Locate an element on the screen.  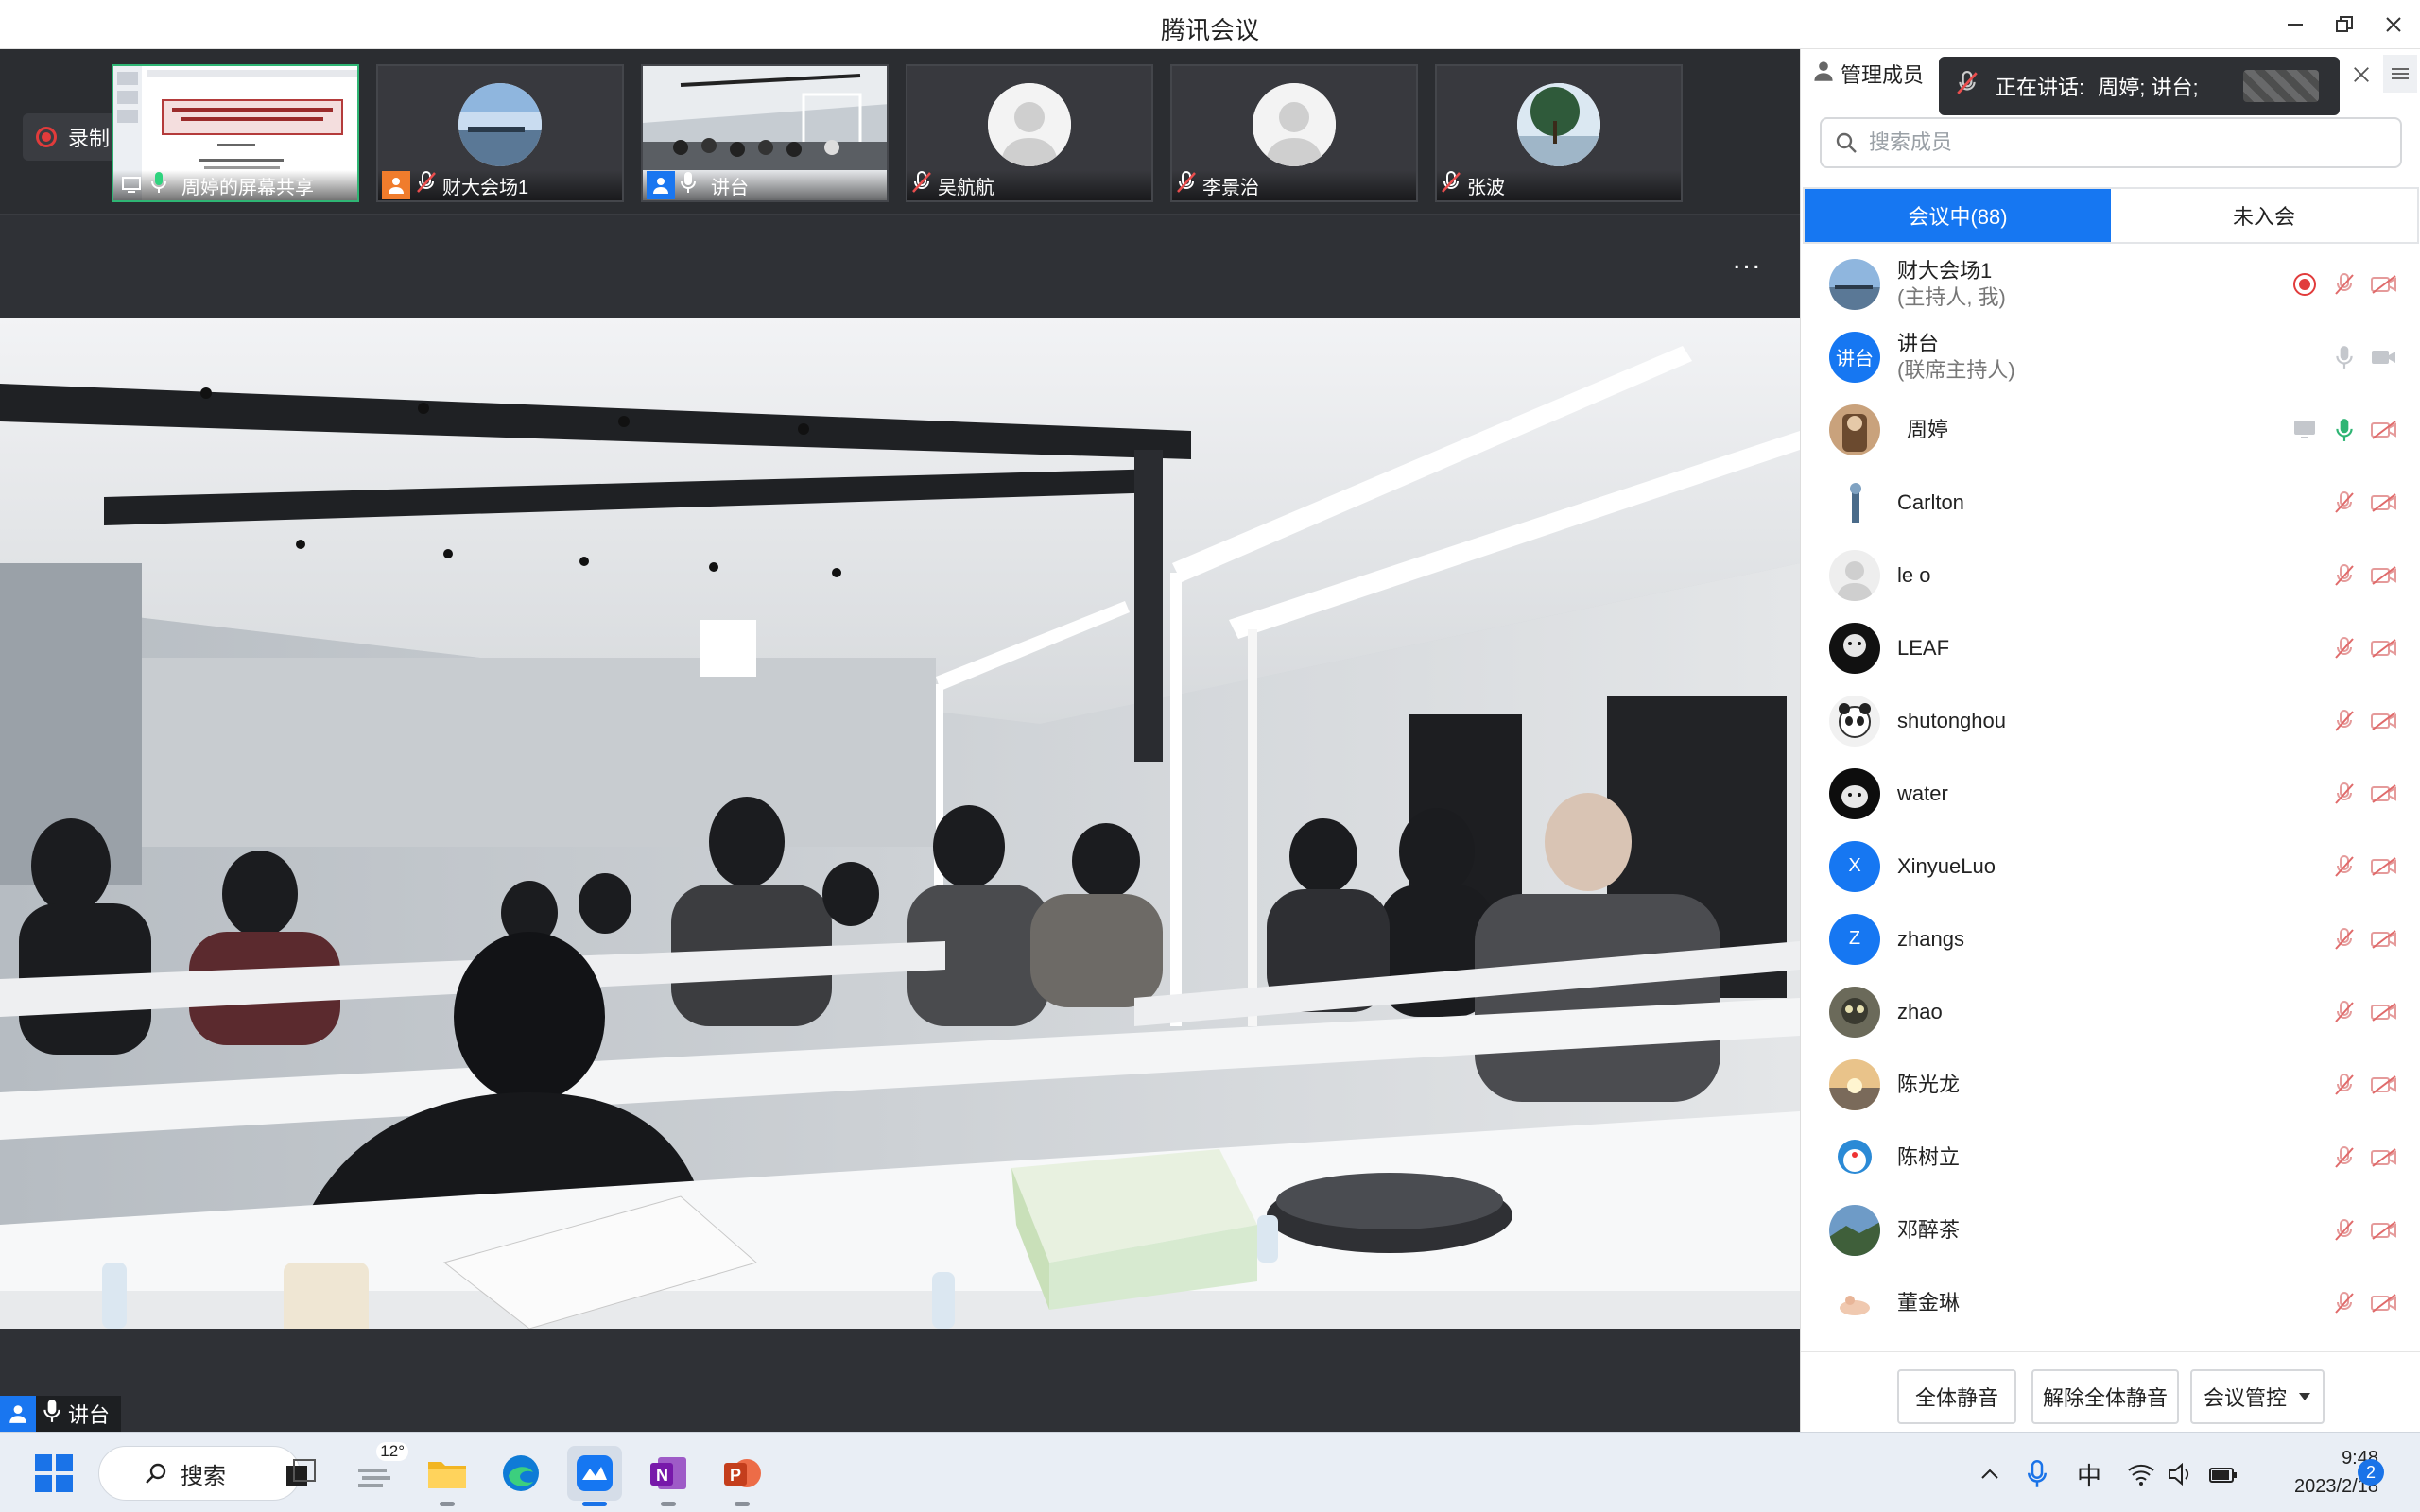
list-item: water is located at coordinates (2110, 793).